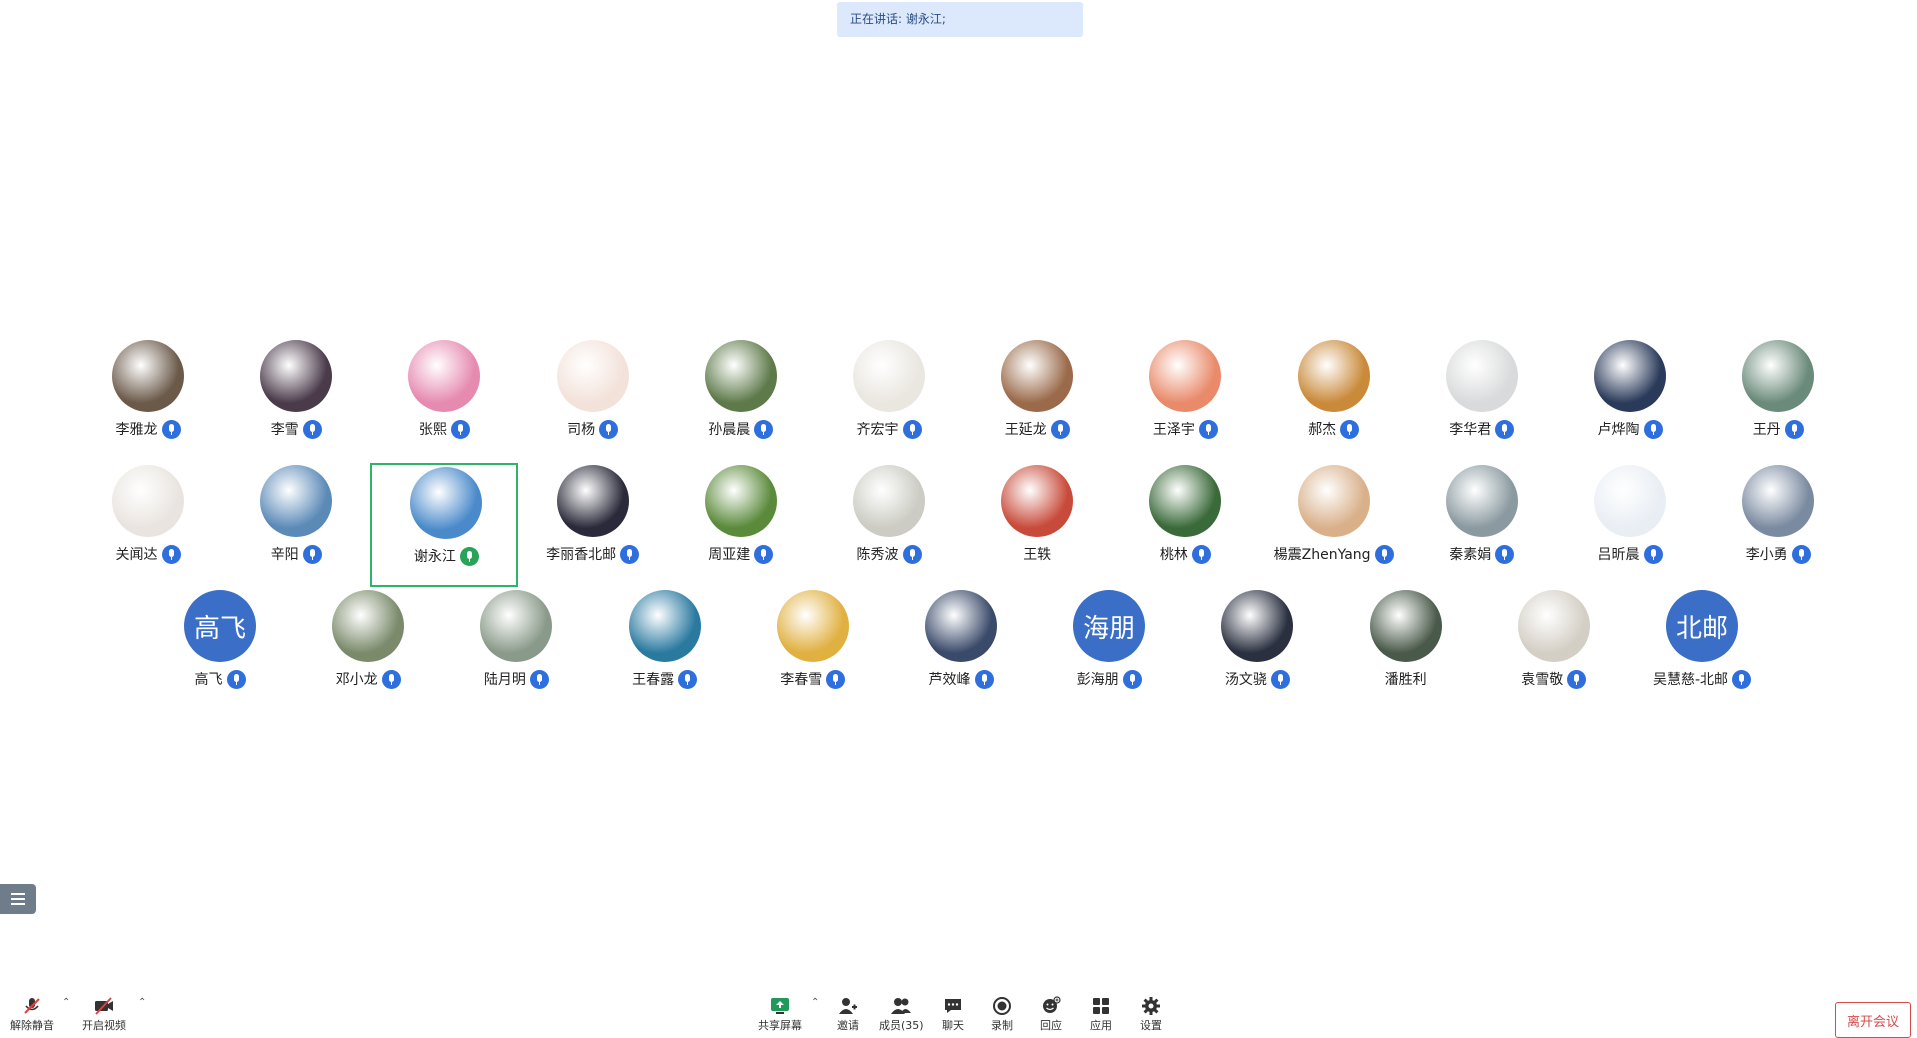  I want to click on participant-name: 辛阳, so click(284, 555).